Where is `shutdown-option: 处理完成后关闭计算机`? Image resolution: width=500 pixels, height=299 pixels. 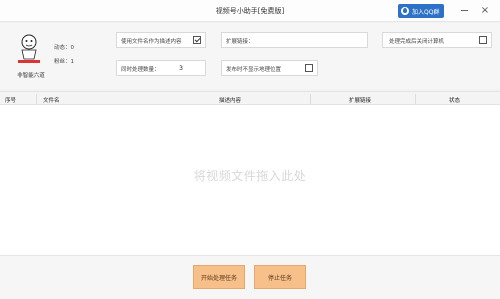
shutdown-option: 处理完成后关闭计算机 is located at coordinates (437, 40).